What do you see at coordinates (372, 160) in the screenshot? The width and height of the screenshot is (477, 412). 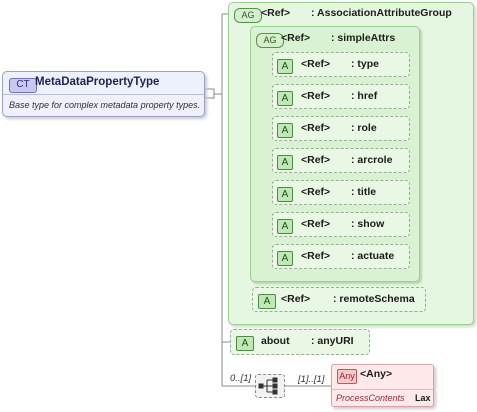 I see `attribute-name: : arcrole` at bounding box center [372, 160].